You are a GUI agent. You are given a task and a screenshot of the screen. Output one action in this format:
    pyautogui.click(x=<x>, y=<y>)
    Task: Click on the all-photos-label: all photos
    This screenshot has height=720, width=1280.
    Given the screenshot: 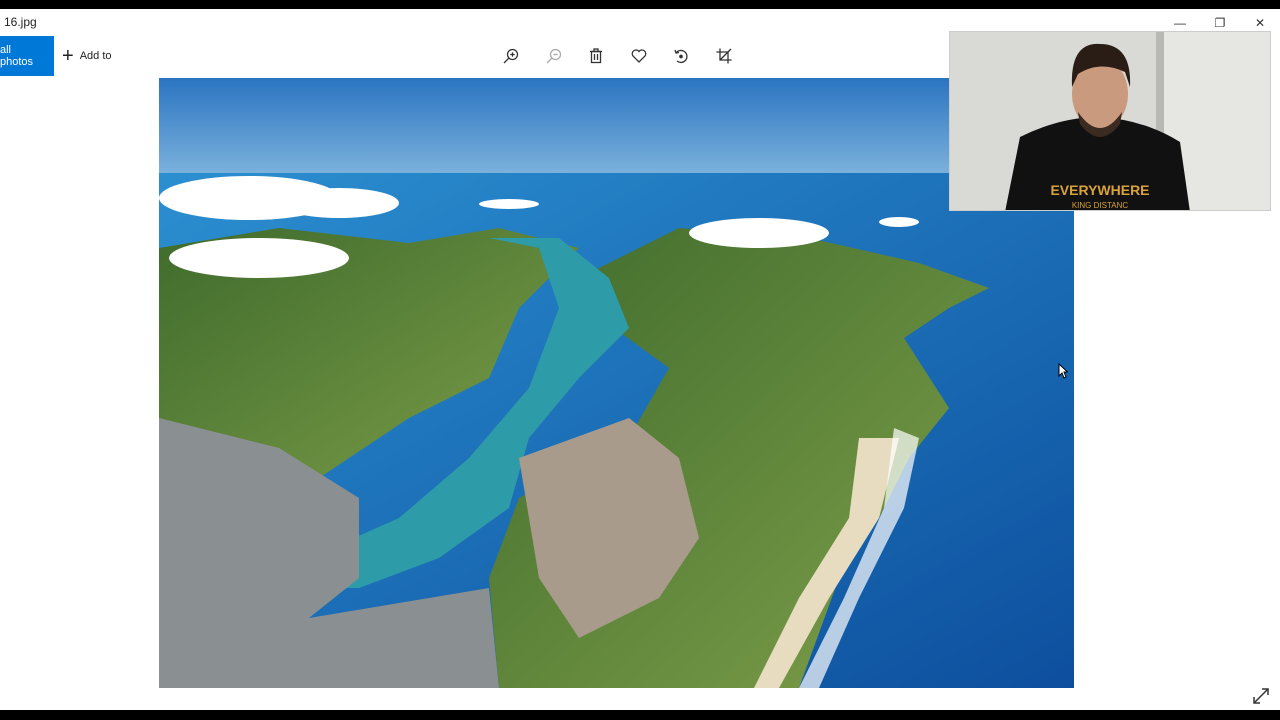 What is the action you would take?
    pyautogui.click(x=17, y=56)
    